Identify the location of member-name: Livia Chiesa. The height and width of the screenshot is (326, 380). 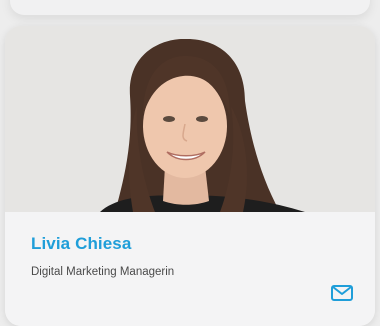
(81, 243).